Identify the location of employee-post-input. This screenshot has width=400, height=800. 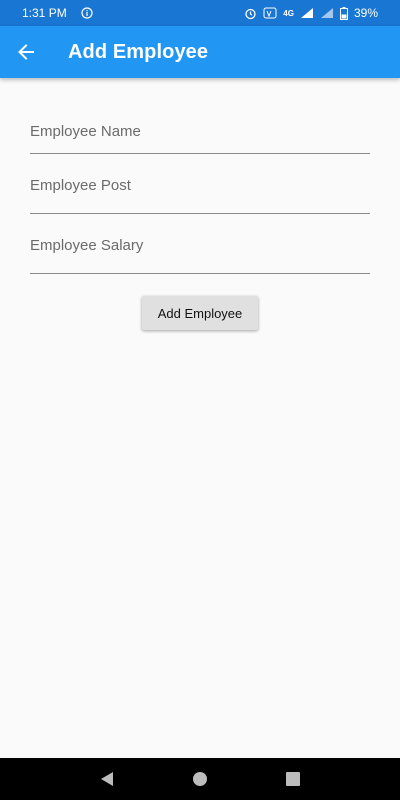
(200, 193).